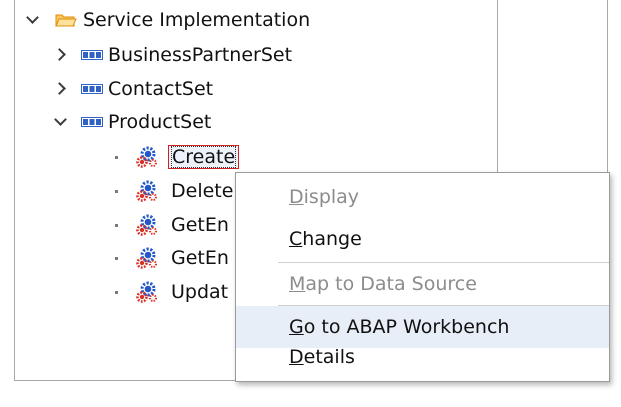 This screenshot has width=621, height=407. What do you see at coordinates (406, 327) in the screenshot?
I see `menu-item-label: o to ABAP Workbench` at bounding box center [406, 327].